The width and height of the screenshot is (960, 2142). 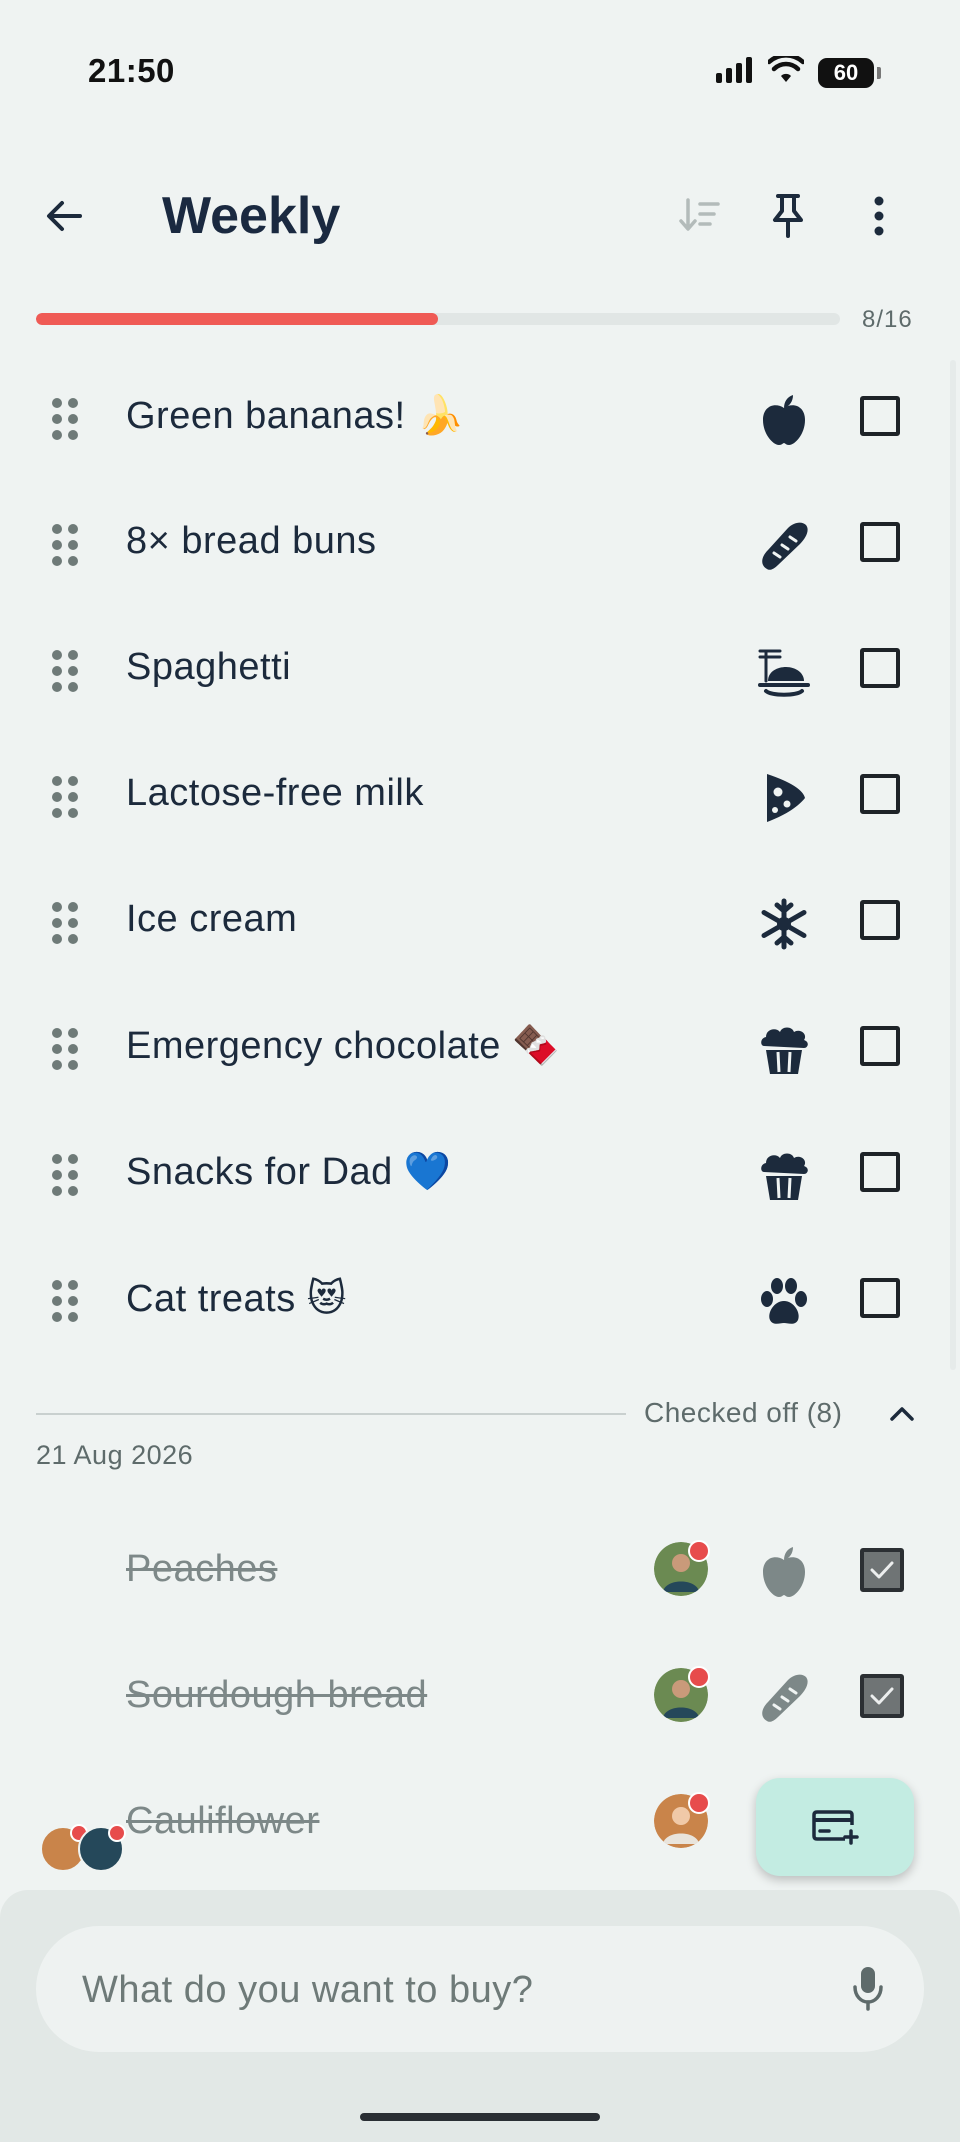 I want to click on back-arrow-icon, so click(x=64, y=216).